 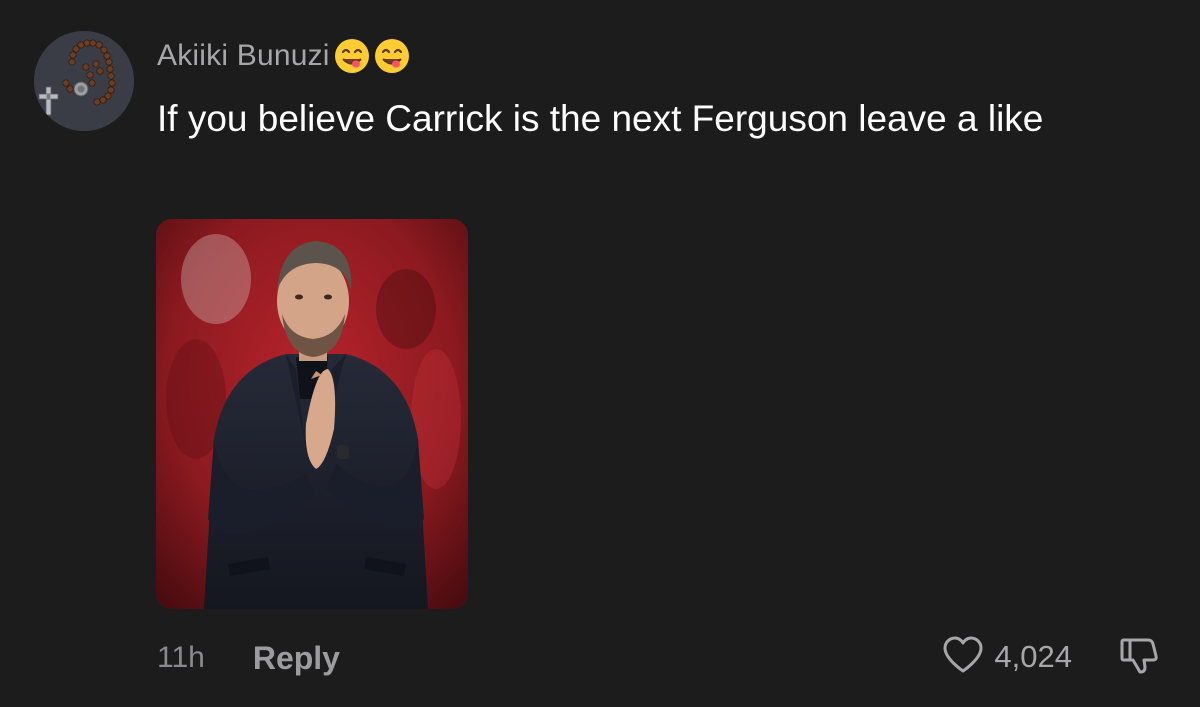 I want to click on reply-button: Reply, so click(x=296, y=658).